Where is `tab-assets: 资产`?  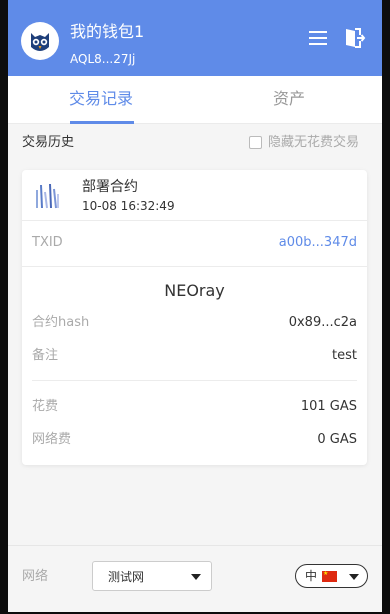
tab-assets: 资产 is located at coordinates (289, 100).